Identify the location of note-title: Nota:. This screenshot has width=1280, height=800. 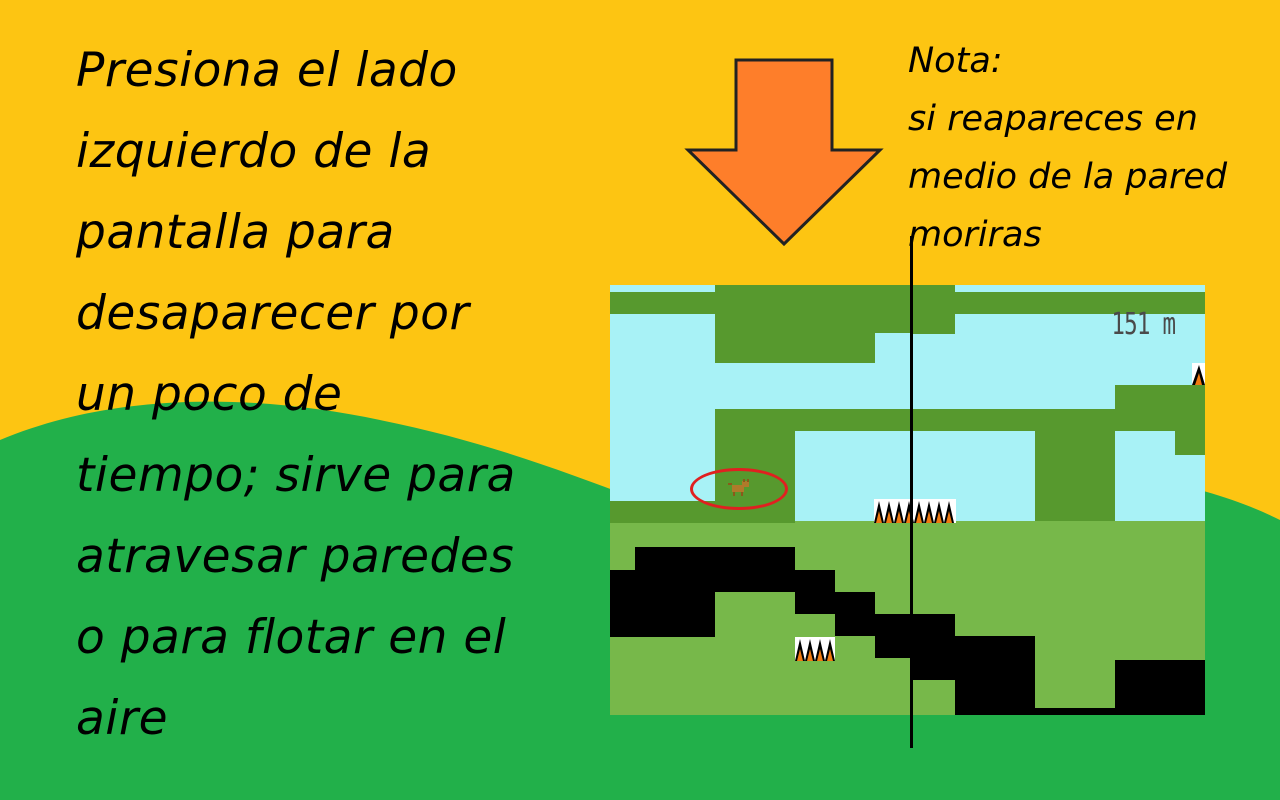
(955, 61).